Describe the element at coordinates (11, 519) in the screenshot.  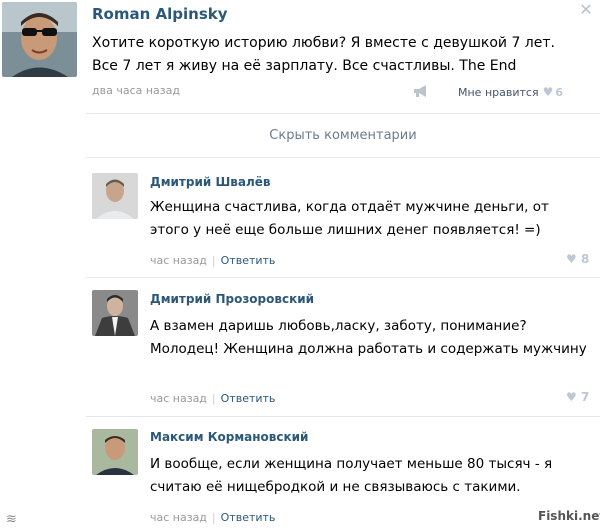
I see `watermark-logo-icon: ≋` at that location.